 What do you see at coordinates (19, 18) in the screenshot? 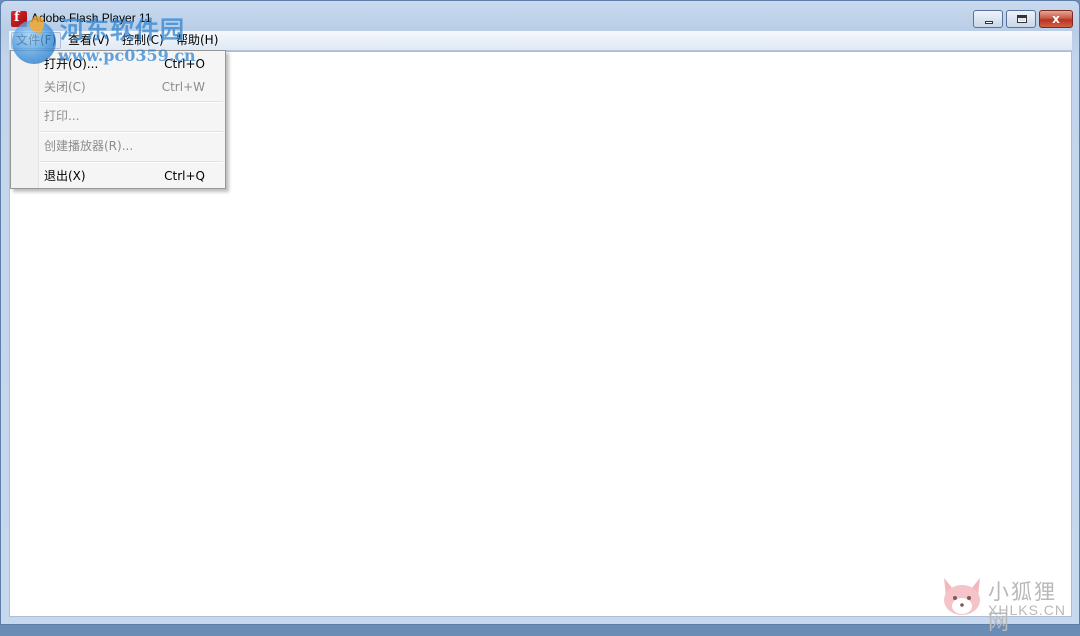
I see `flash-app-icon: f` at bounding box center [19, 18].